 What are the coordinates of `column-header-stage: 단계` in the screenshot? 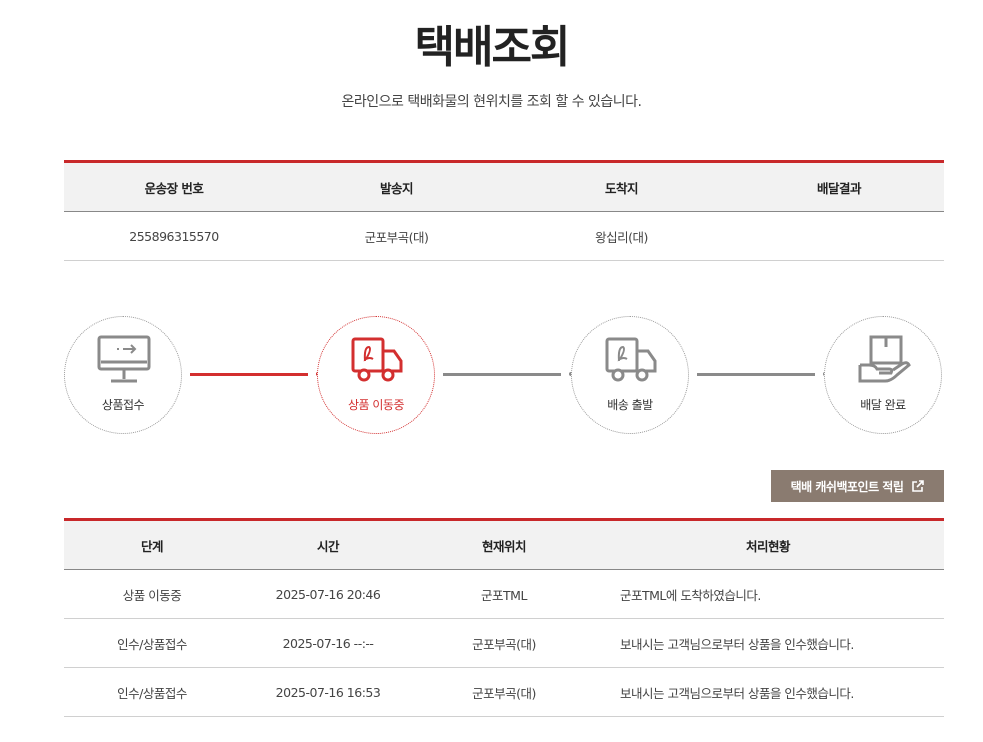 It's located at (152, 546).